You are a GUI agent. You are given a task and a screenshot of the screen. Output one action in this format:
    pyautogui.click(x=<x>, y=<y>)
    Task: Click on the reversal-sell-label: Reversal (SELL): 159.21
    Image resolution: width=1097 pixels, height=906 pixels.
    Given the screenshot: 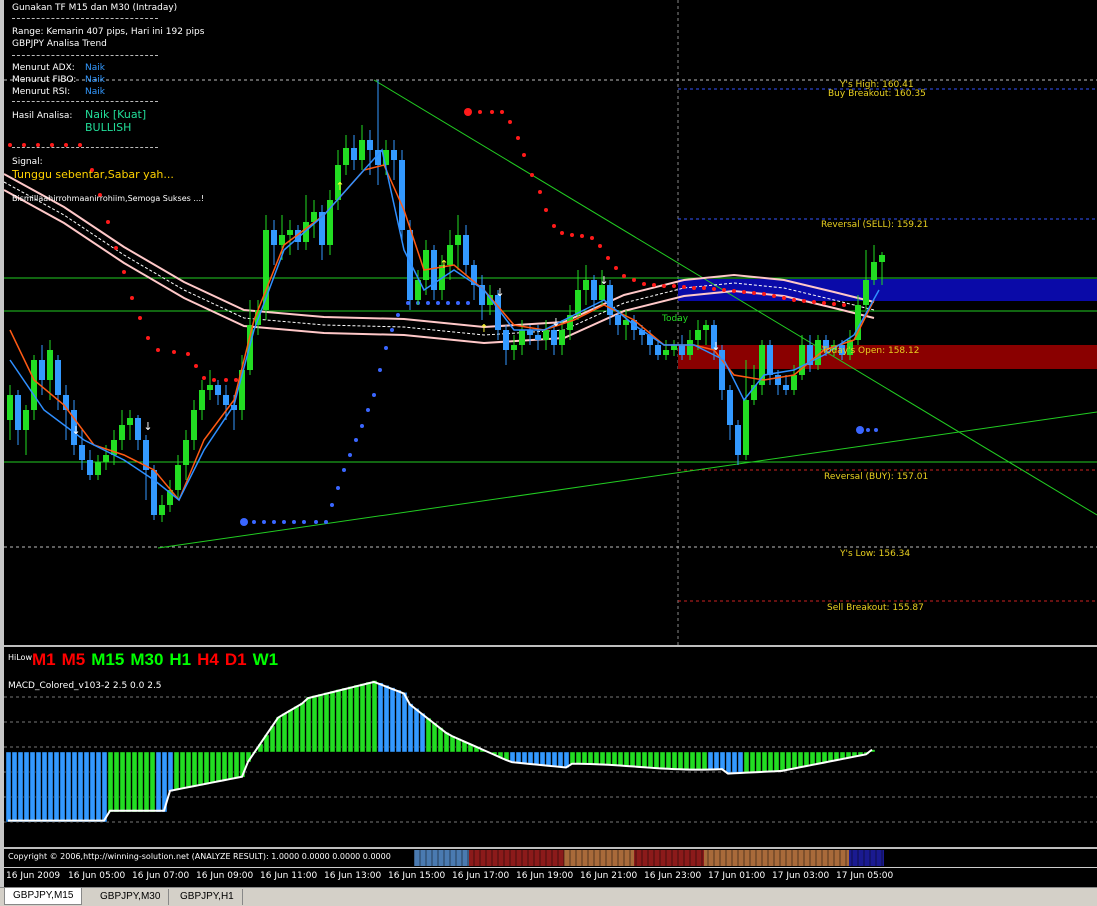 What is the action you would take?
    pyautogui.click(x=875, y=225)
    